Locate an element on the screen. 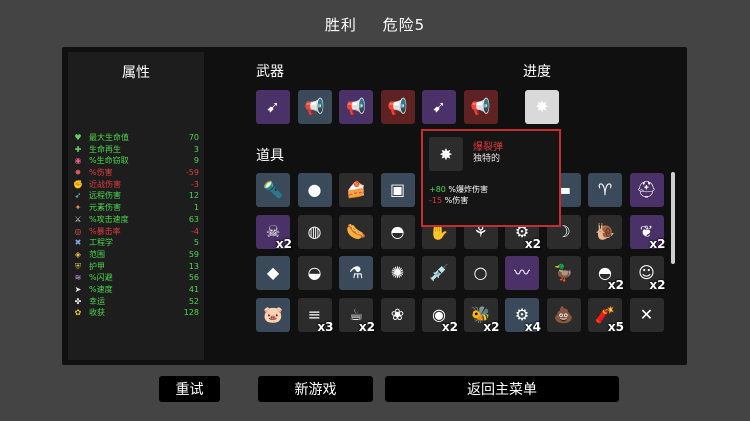  potion-icon: ⚗ is located at coordinates (356, 272).